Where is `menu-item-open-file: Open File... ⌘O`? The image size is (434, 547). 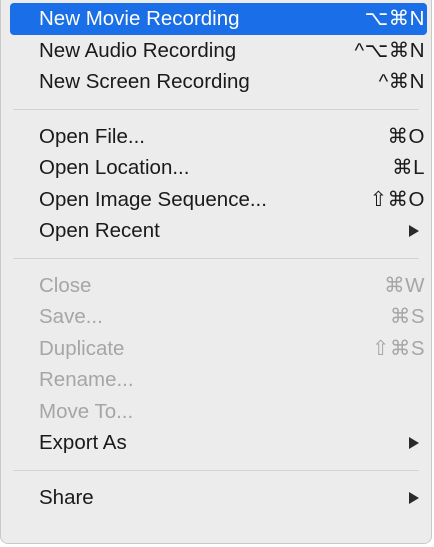 menu-item-open-file: Open File... ⌘O is located at coordinates (216, 137).